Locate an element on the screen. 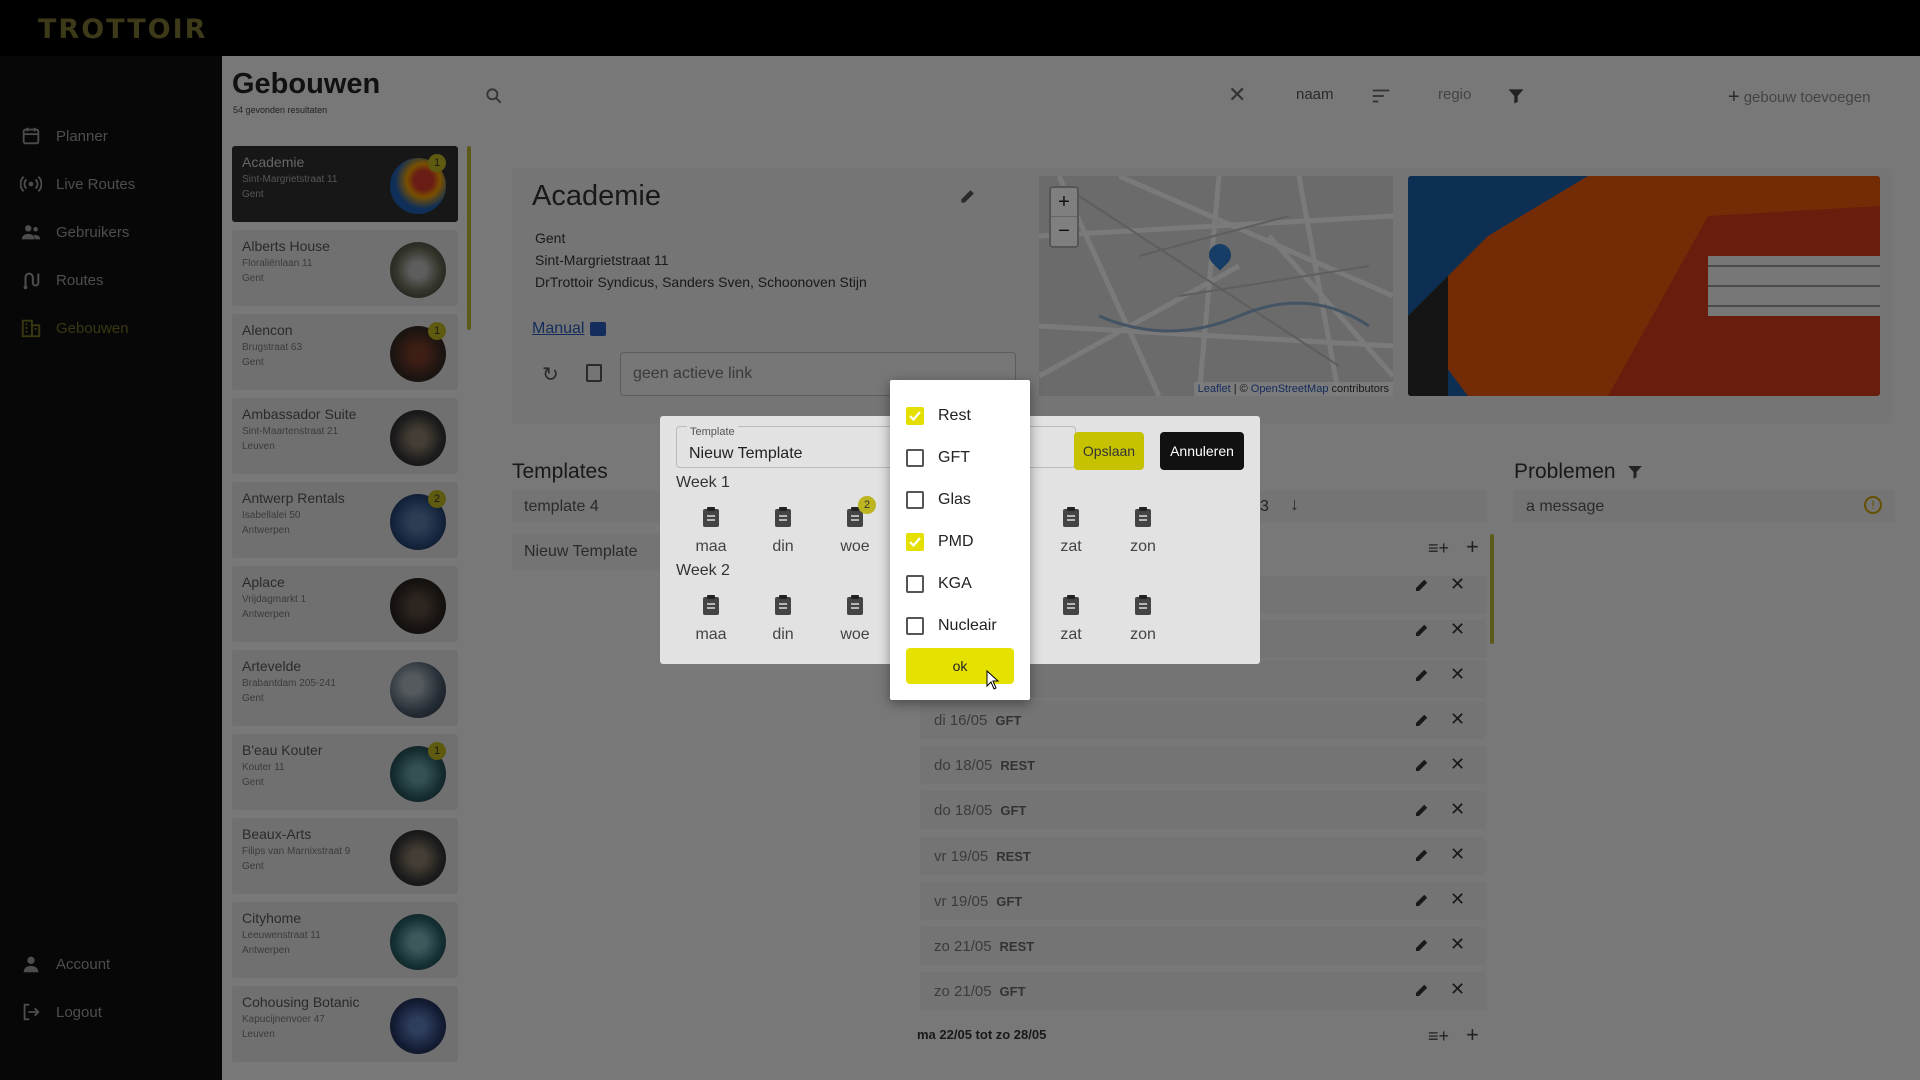 The image size is (1920, 1080). option-gft: GFT is located at coordinates (938, 458).